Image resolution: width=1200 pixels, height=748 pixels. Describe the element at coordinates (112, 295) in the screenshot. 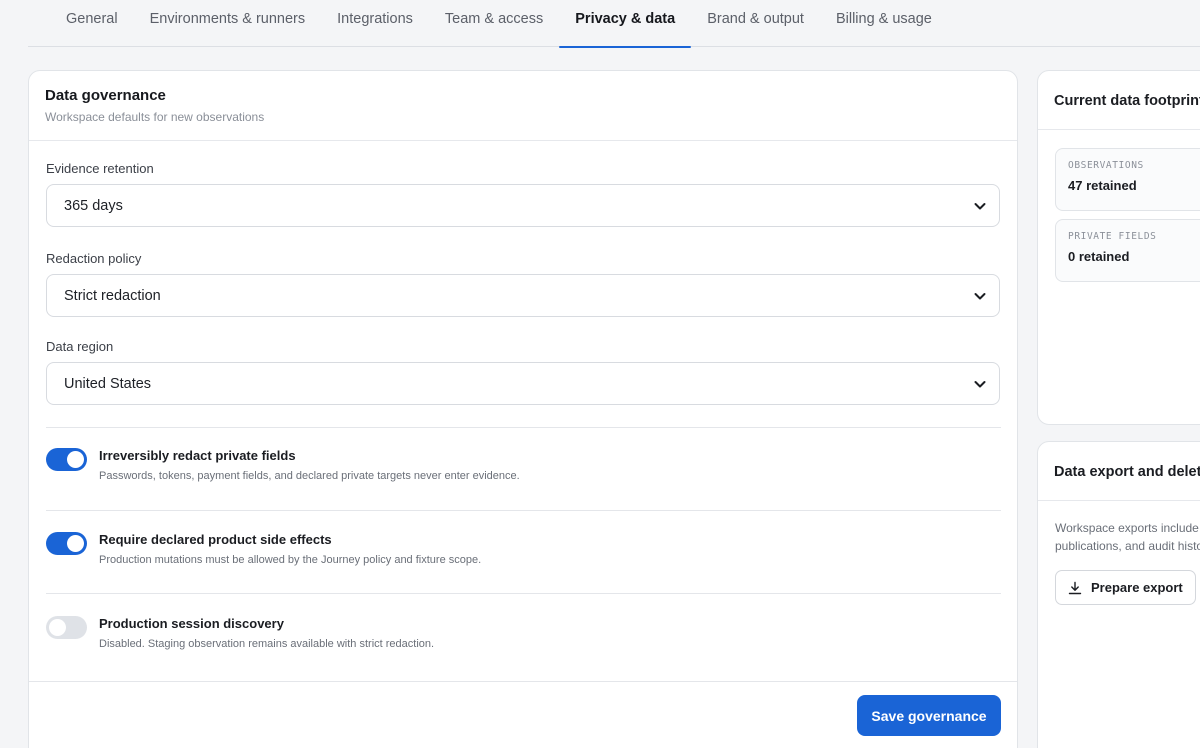

I see `select-value: Strict redaction` at that location.